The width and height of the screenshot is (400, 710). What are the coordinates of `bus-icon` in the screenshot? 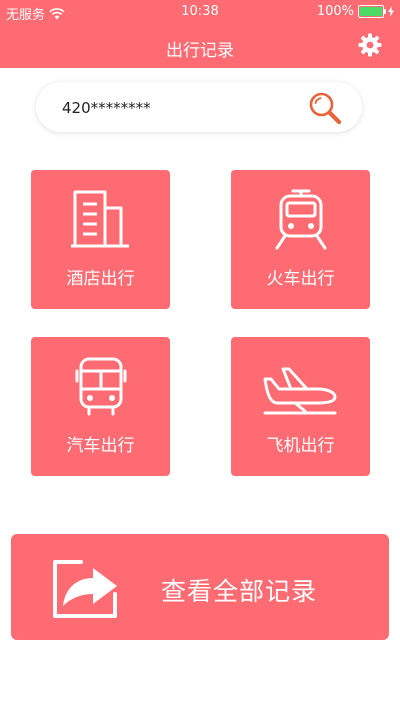 It's located at (101, 386).